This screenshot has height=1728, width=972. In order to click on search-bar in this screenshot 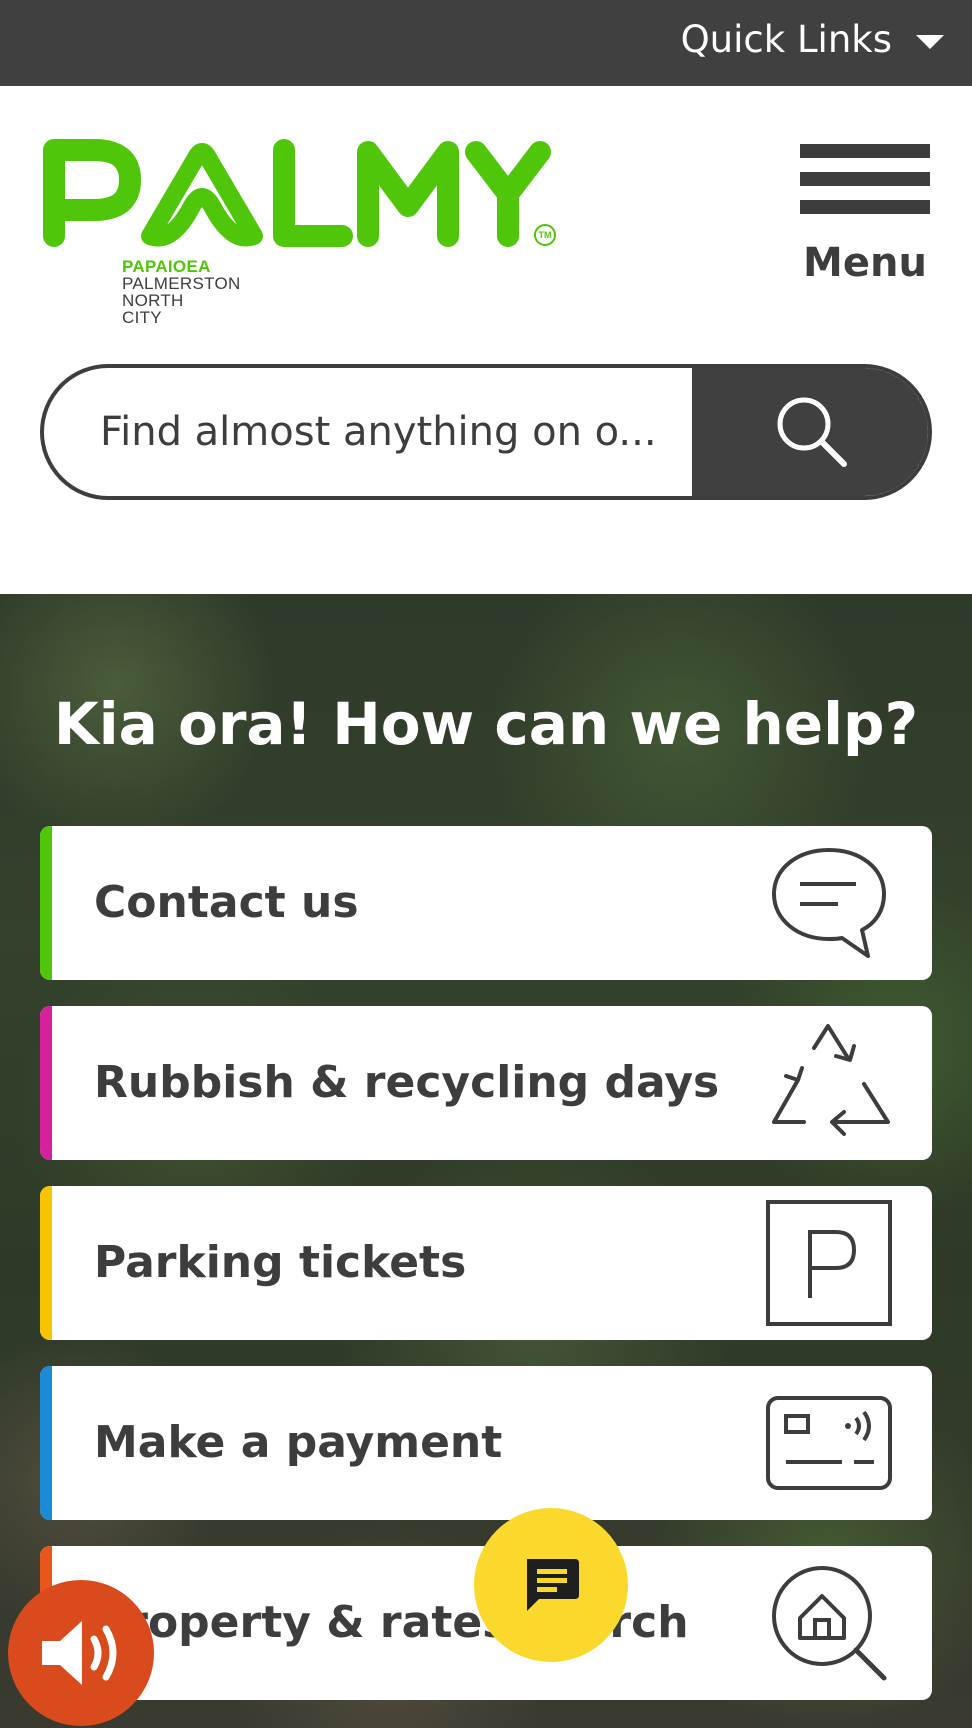, I will do `click(486, 432)`.